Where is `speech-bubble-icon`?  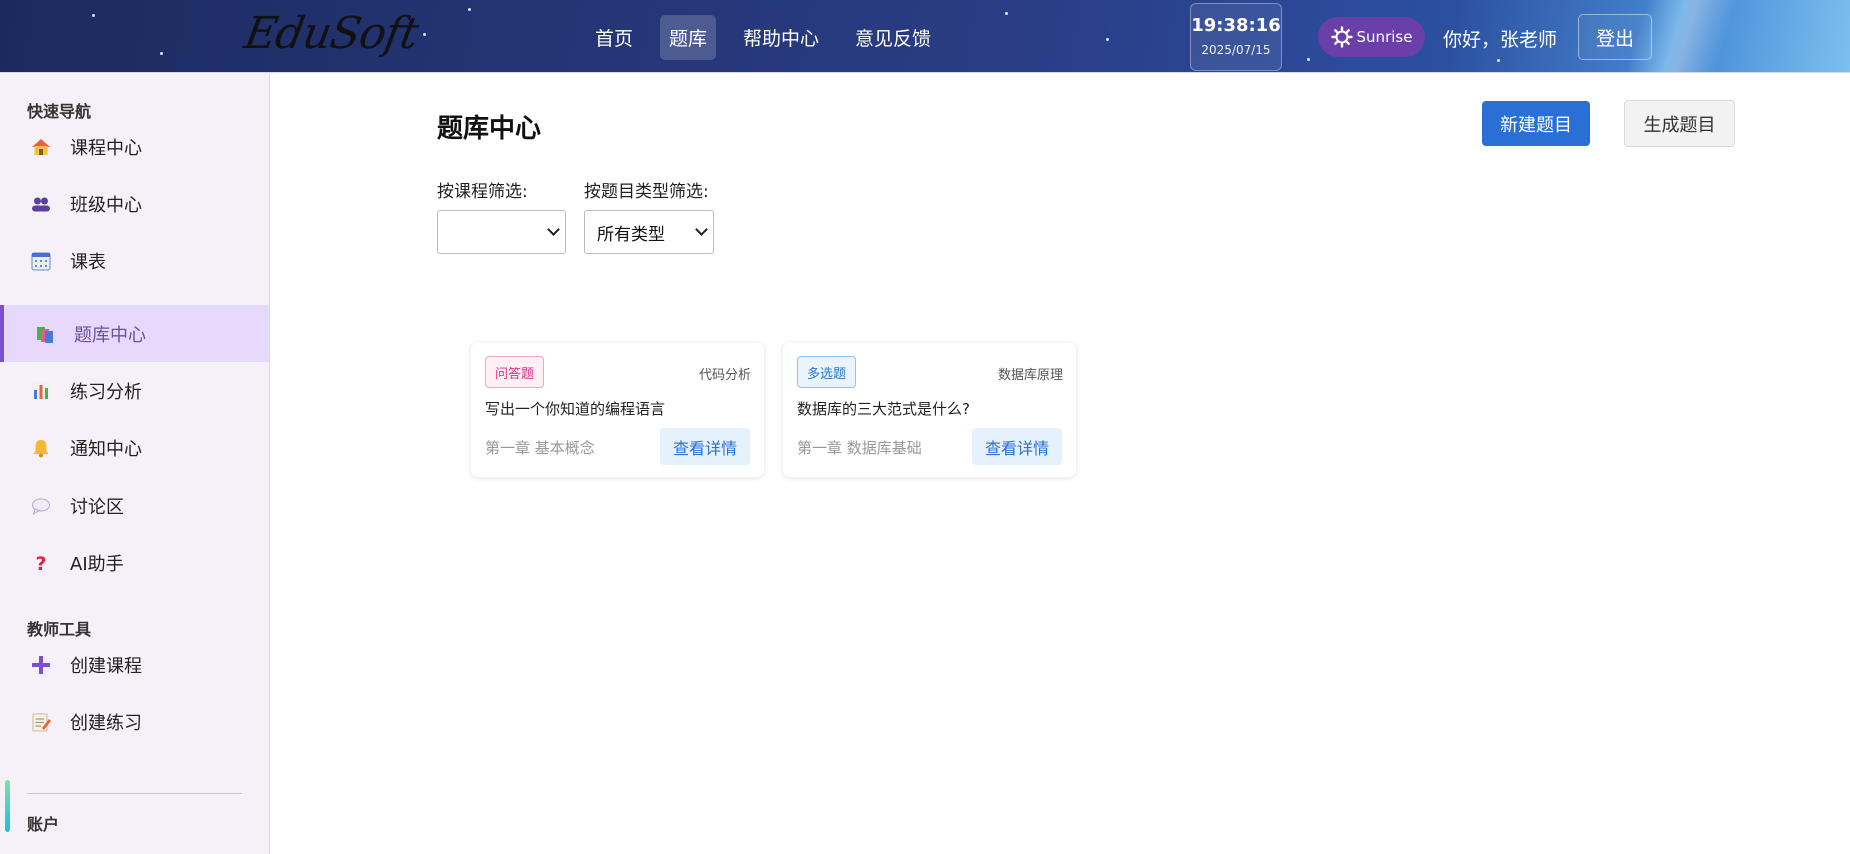 speech-bubble-icon is located at coordinates (41, 506).